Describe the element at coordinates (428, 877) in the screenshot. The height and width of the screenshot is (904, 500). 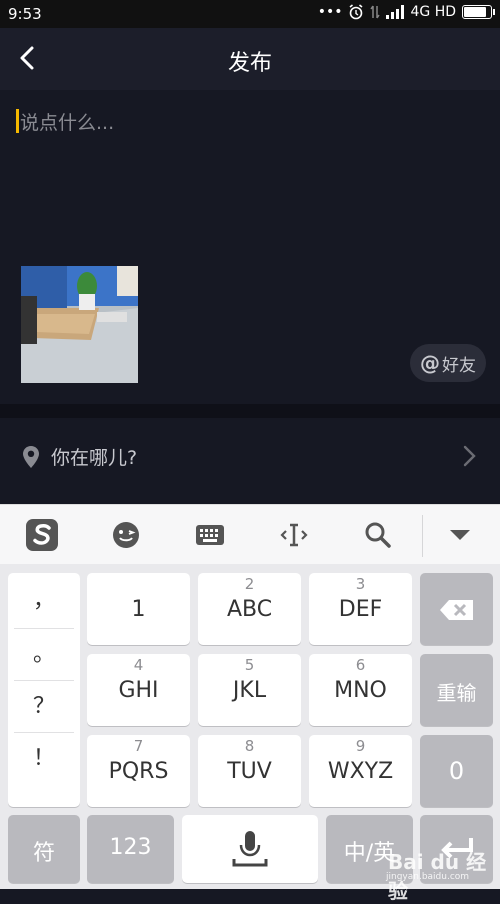
I see `watermark-url: jingyan.baidu.com` at that location.